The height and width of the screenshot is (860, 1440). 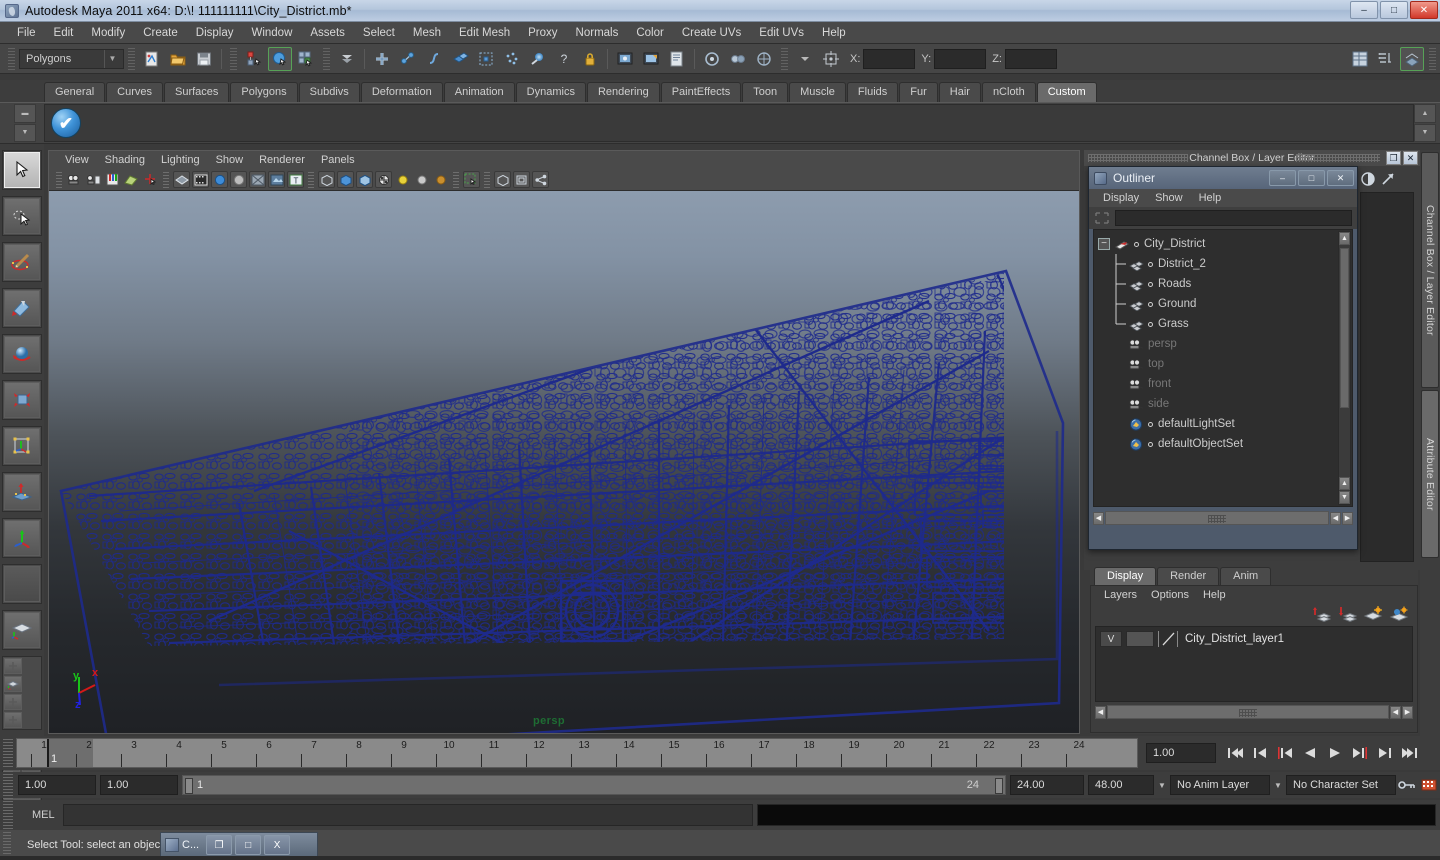 What do you see at coordinates (276, 179) in the screenshot?
I see `hardware-texturing-icon` at bounding box center [276, 179].